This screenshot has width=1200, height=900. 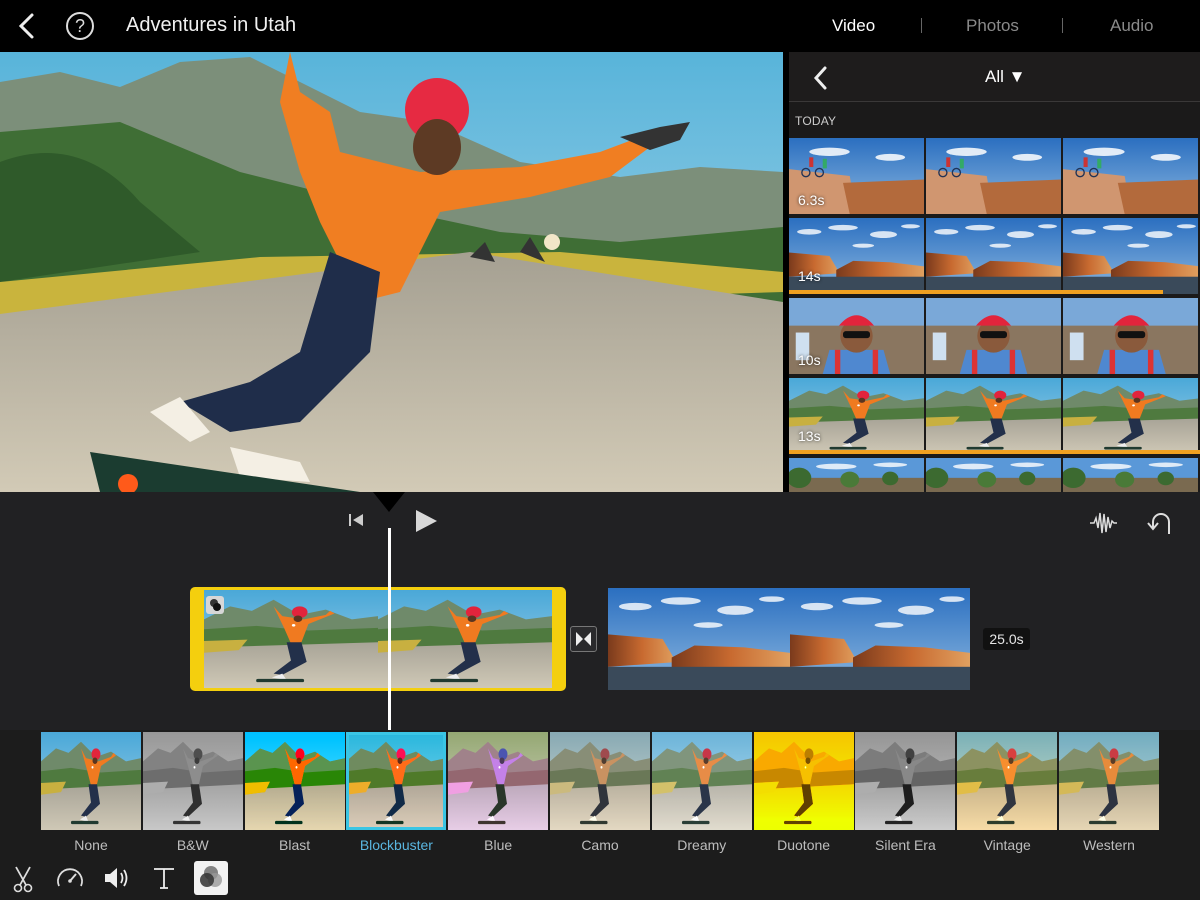 I want to click on filter-circles-icon, so click(x=215, y=605).